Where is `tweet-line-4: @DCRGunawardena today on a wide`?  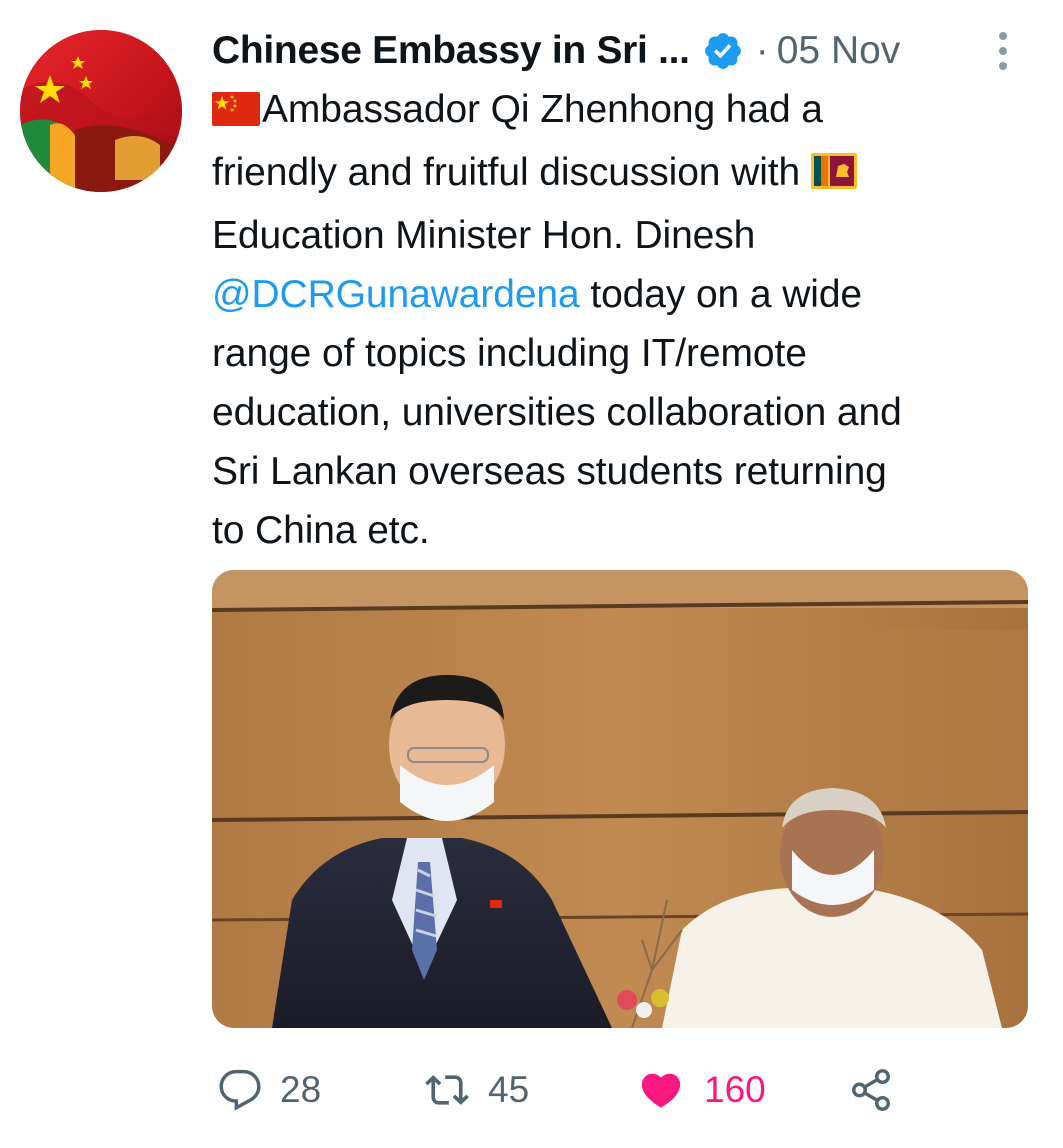
tweet-line-4: @DCRGunawardena today on a wide is located at coordinates (627, 294).